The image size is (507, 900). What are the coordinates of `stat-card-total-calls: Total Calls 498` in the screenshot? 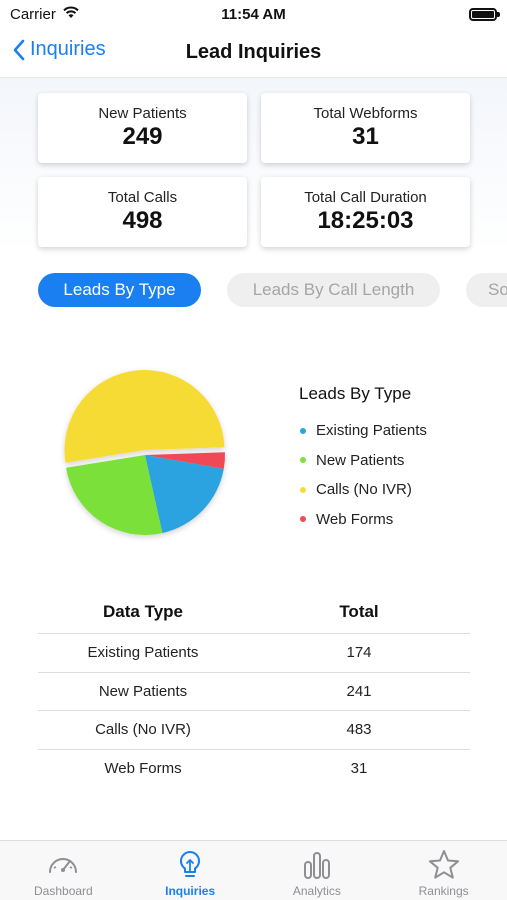 It's located at (142, 212).